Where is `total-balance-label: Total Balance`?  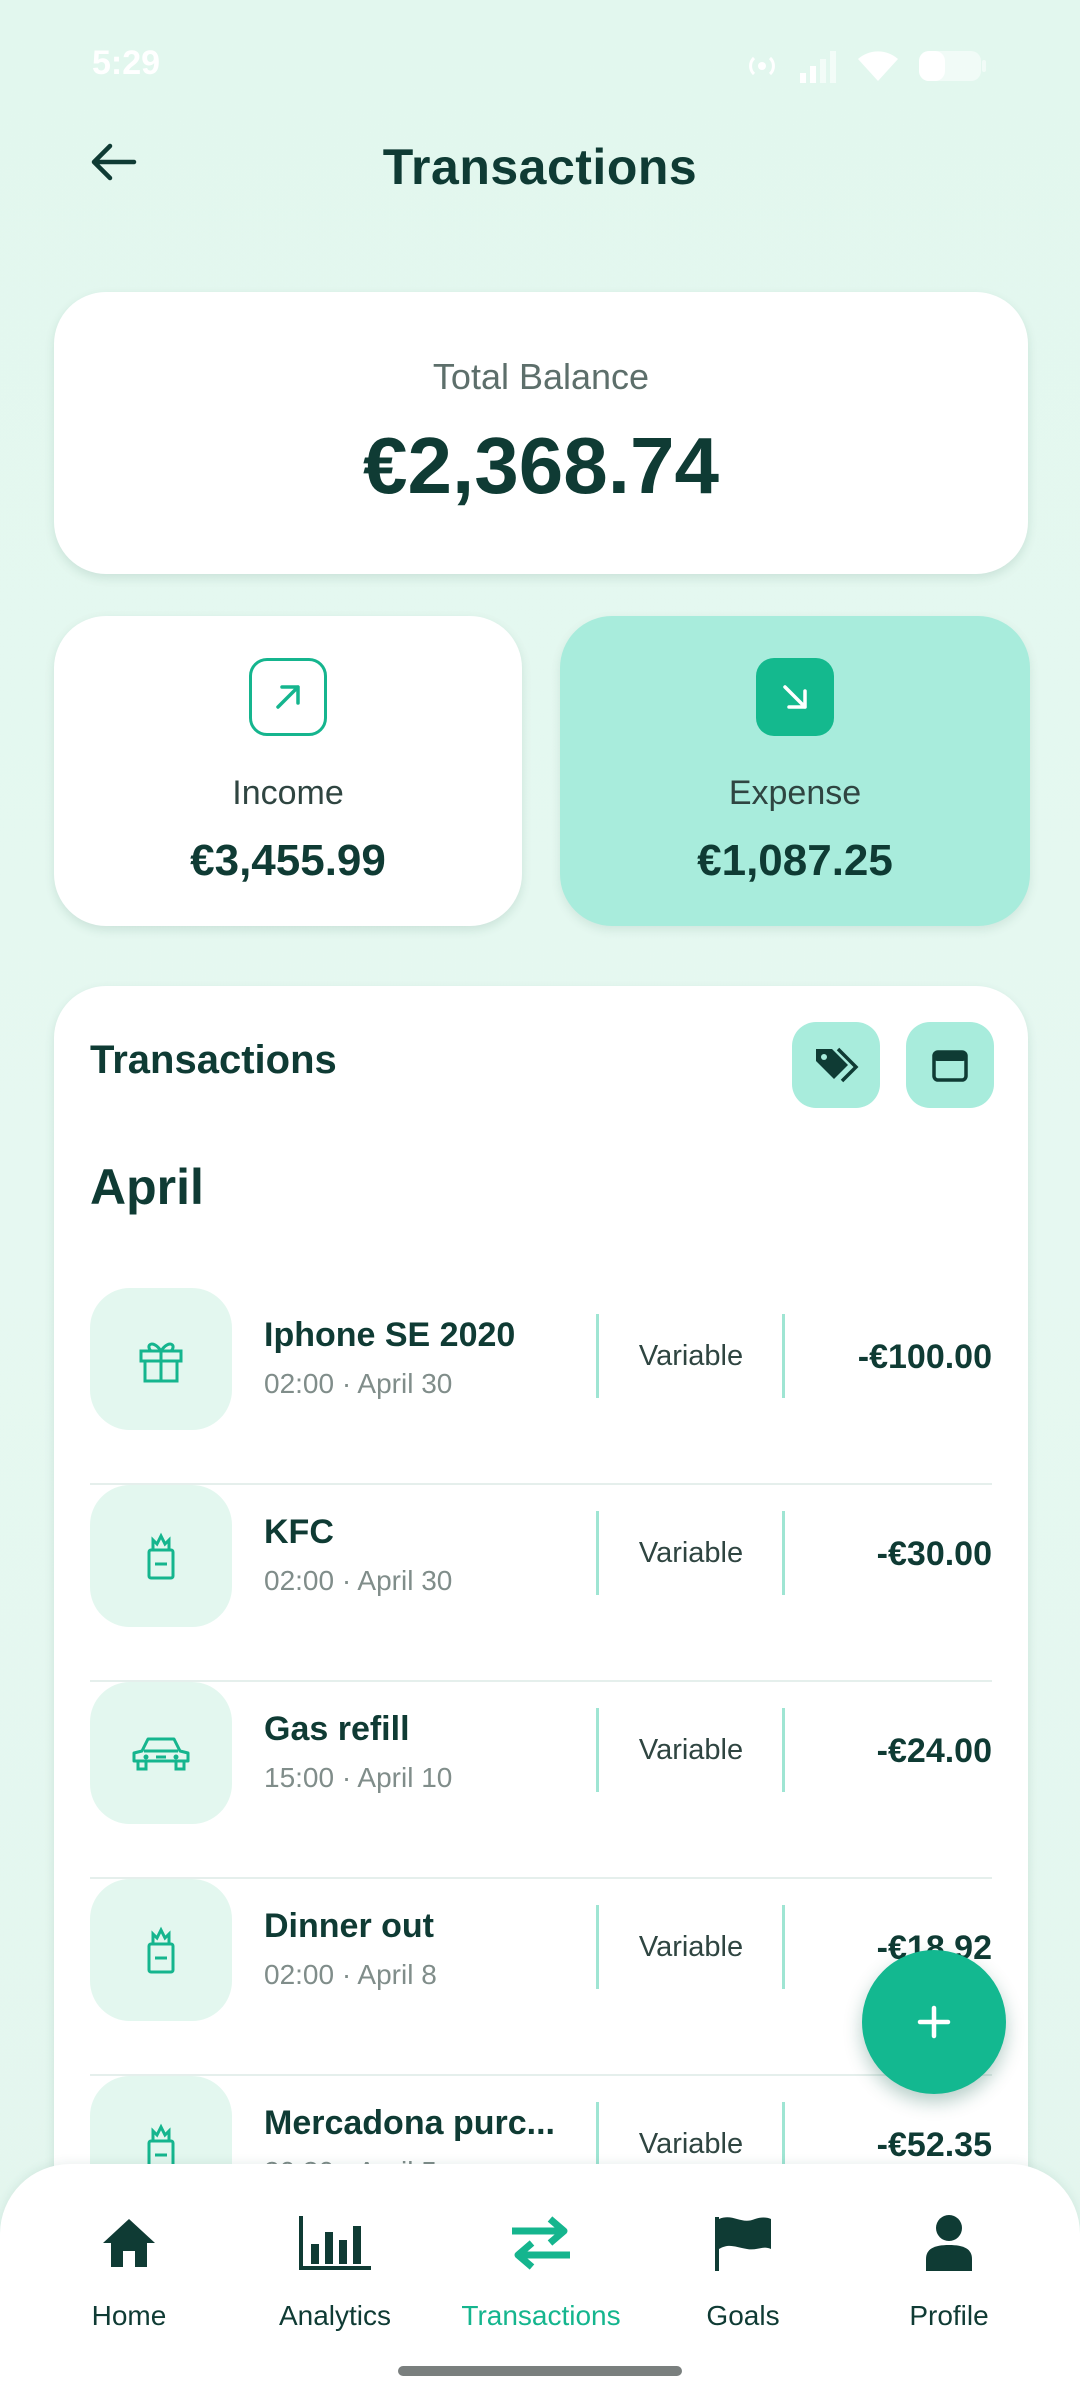
total-balance-label: Total Balance is located at coordinates (541, 376).